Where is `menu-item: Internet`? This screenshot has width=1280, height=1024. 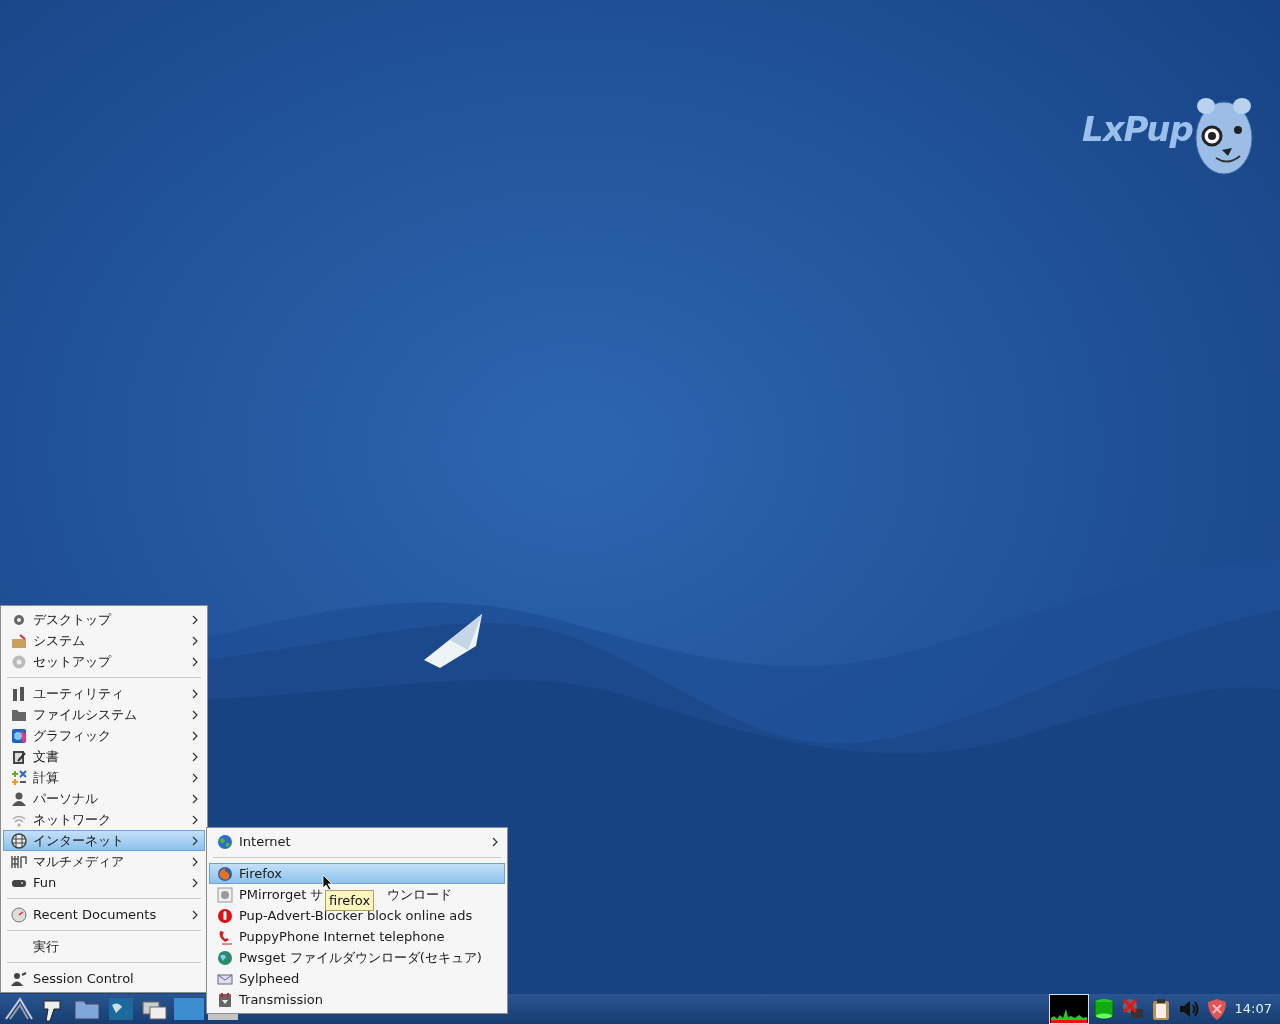
menu-item: Internet is located at coordinates (357, 841).